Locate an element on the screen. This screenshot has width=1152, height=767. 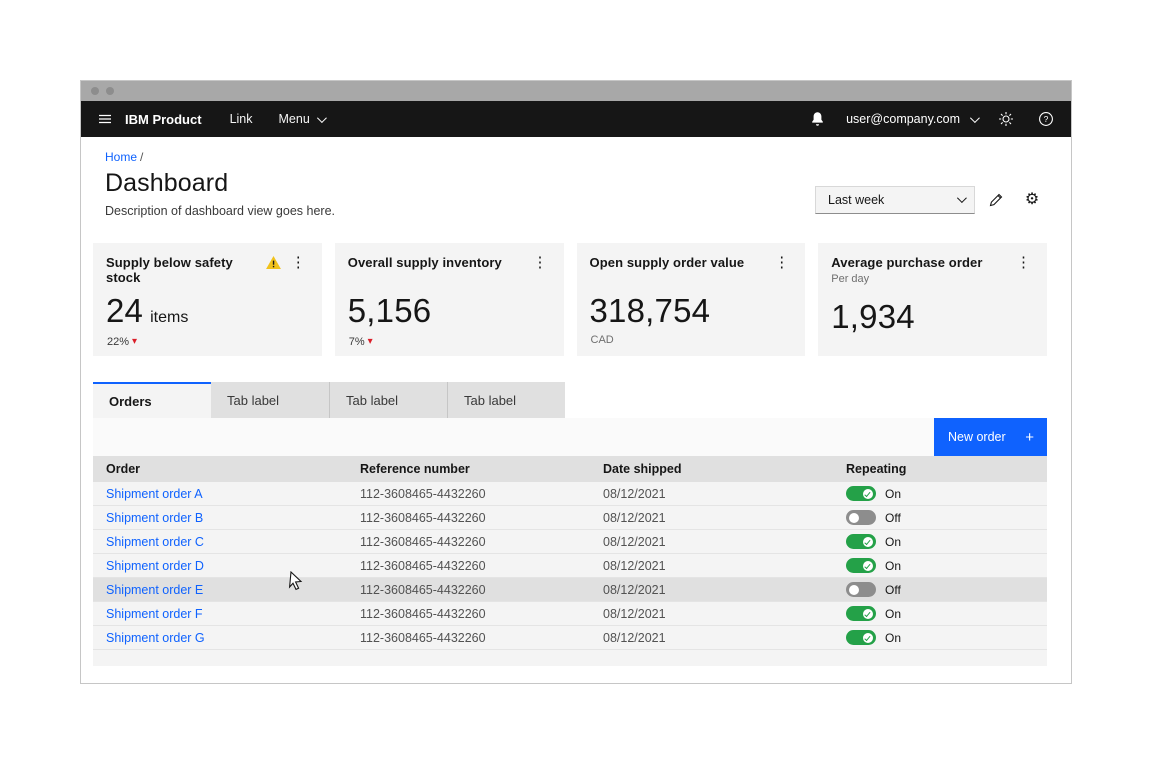
product-name: IBM Product is located at coordinates (163, 119).